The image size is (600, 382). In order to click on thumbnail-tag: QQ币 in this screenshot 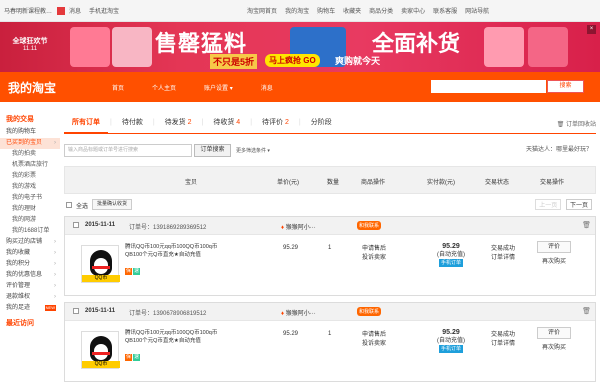, I will do `click(101, 278)`.